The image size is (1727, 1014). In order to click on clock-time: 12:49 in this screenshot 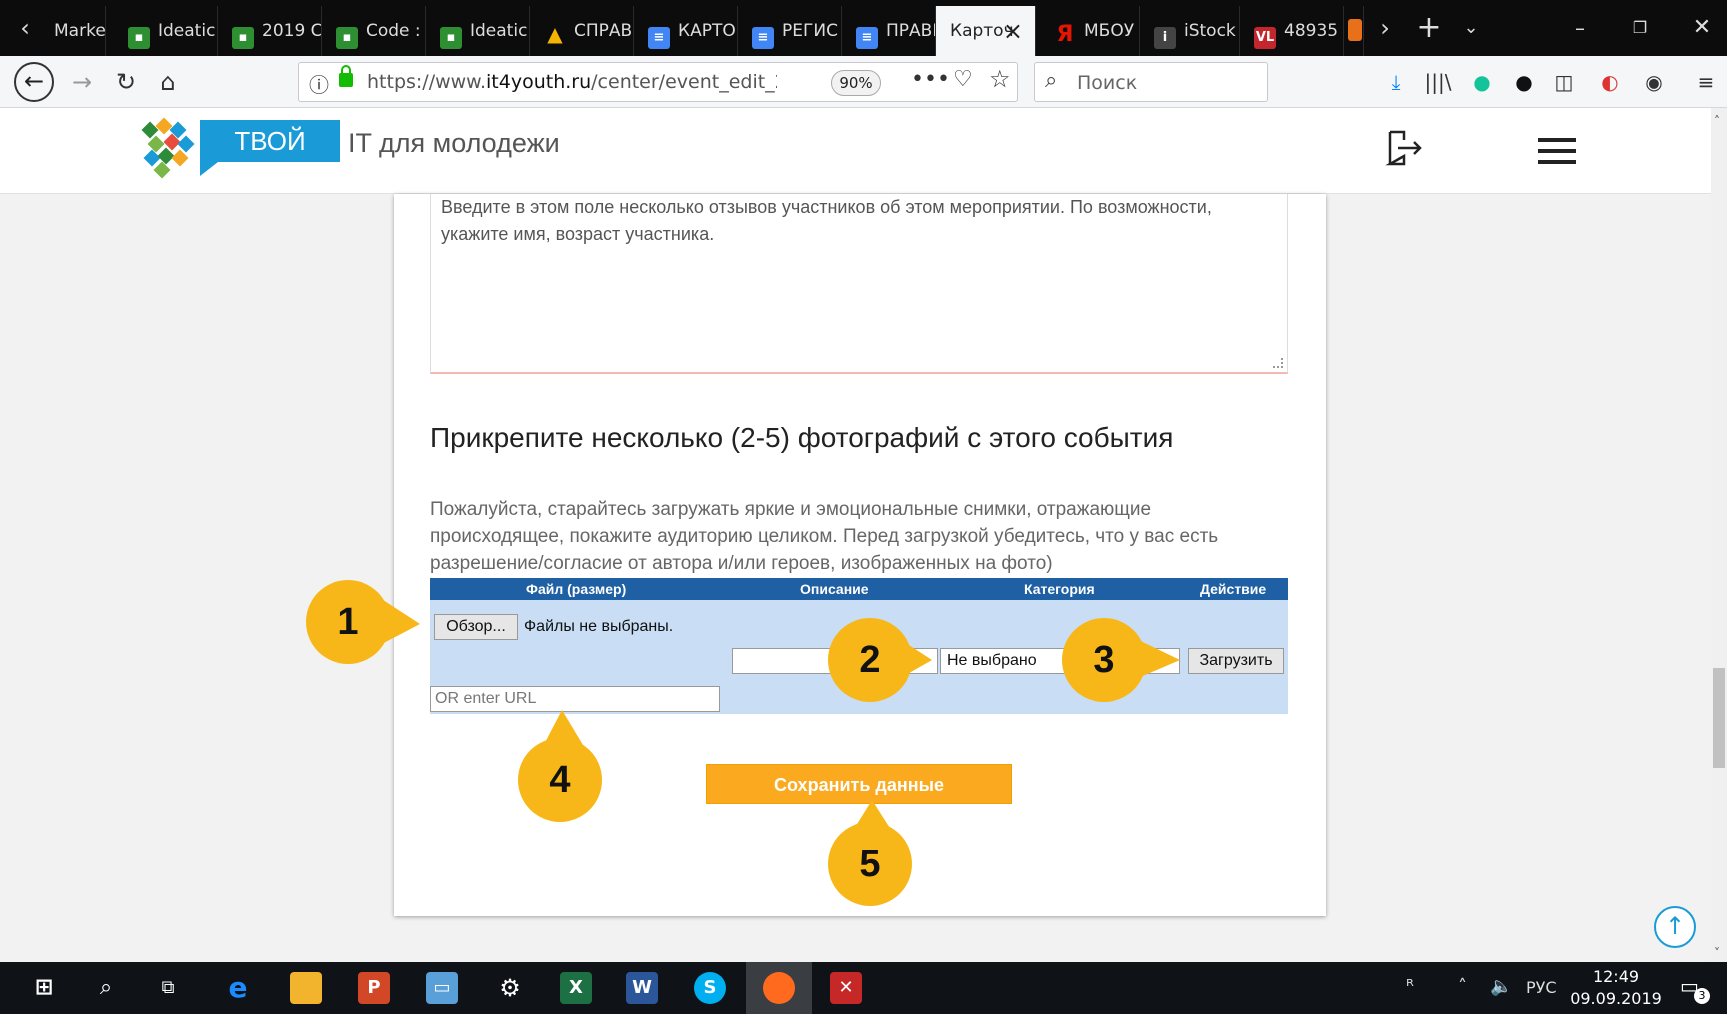, I will do `click(1616, 976)`.